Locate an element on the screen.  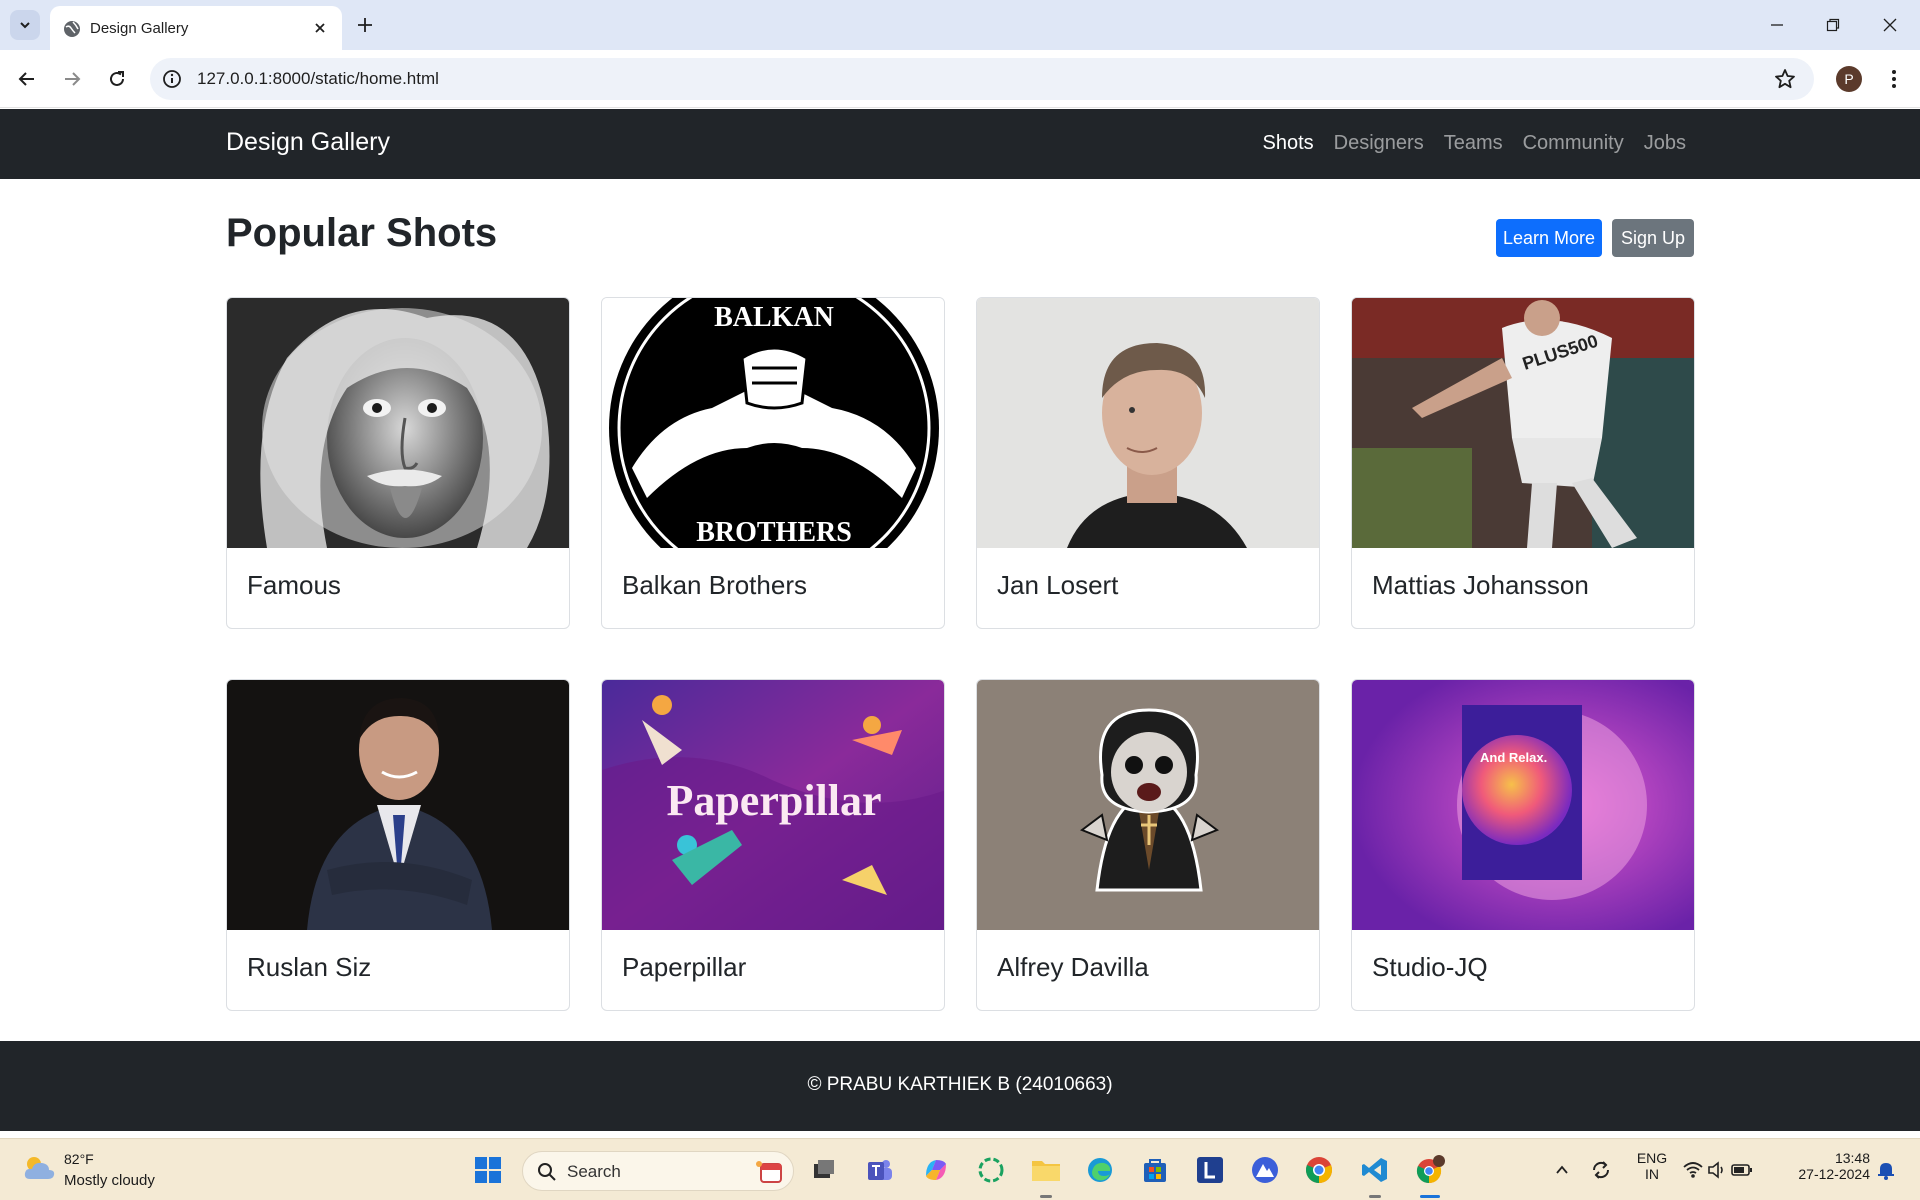
chrome-profile-app is located at coordinates (1430, 1170).